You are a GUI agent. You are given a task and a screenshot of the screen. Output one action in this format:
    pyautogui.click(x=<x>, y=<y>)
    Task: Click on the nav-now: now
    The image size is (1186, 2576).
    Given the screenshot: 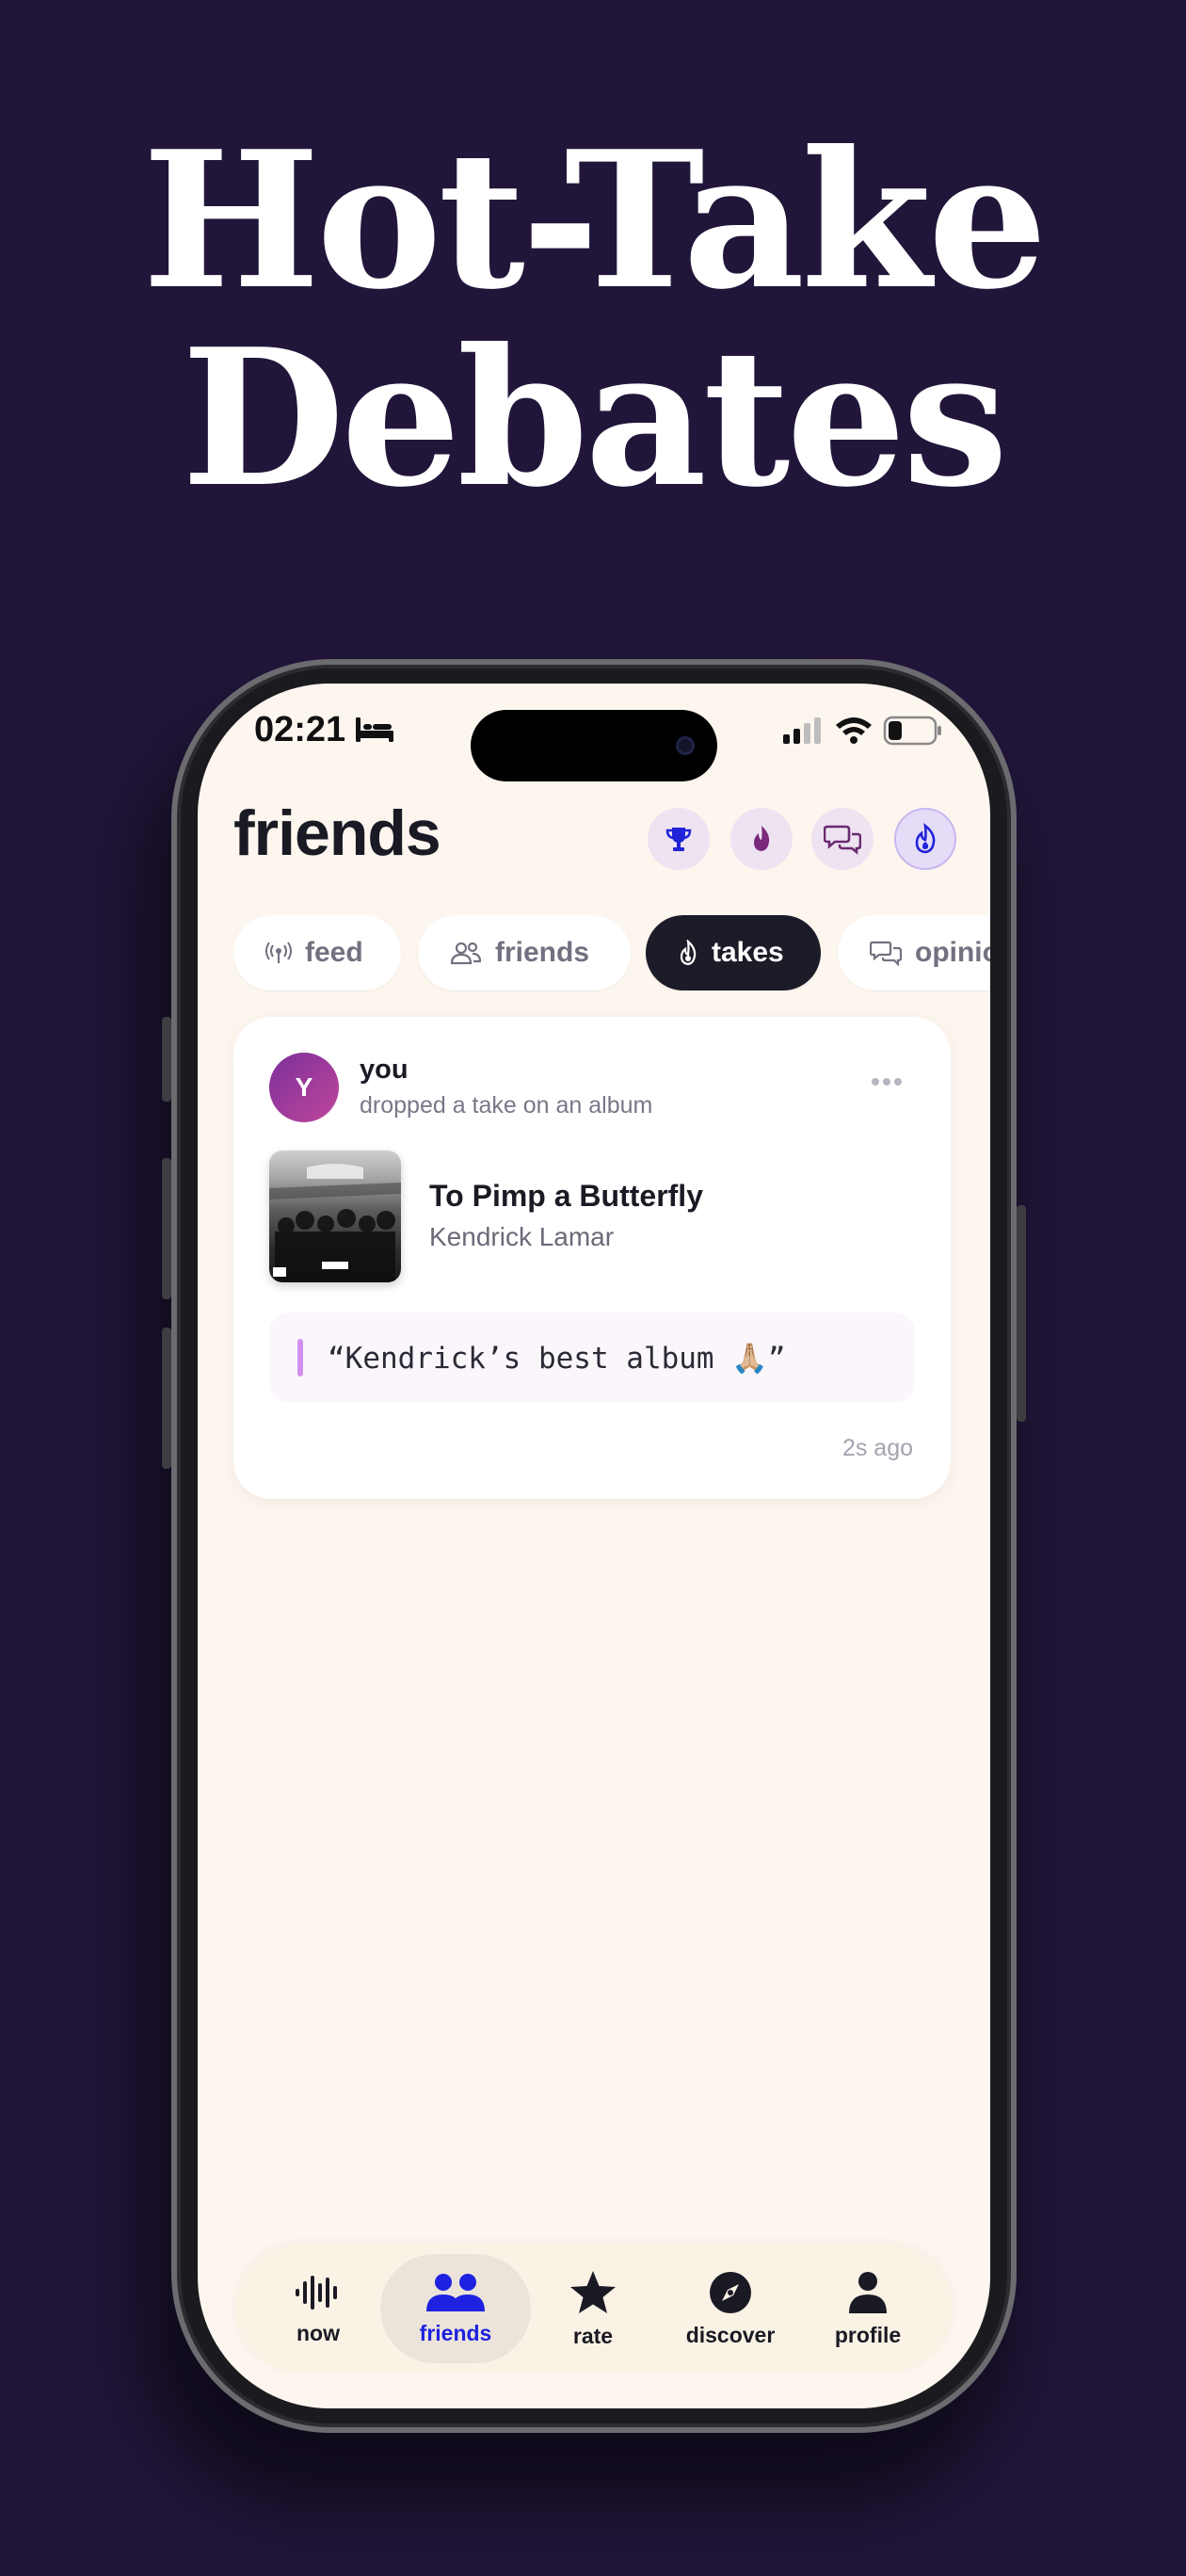 What is the action you would take?
    pyautogui.click(x=318, y=2308)
    